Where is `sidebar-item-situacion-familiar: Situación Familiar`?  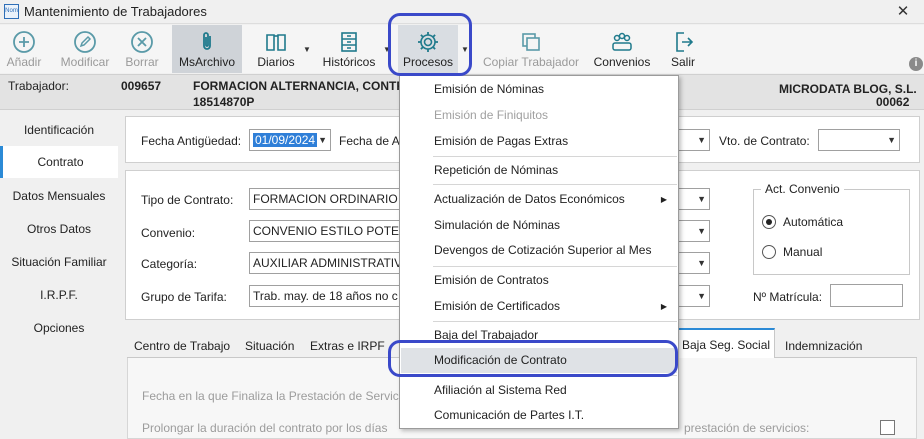
sidebar-item-situacion-familiar: Situación Familiar is located at coordinates (59, 262).